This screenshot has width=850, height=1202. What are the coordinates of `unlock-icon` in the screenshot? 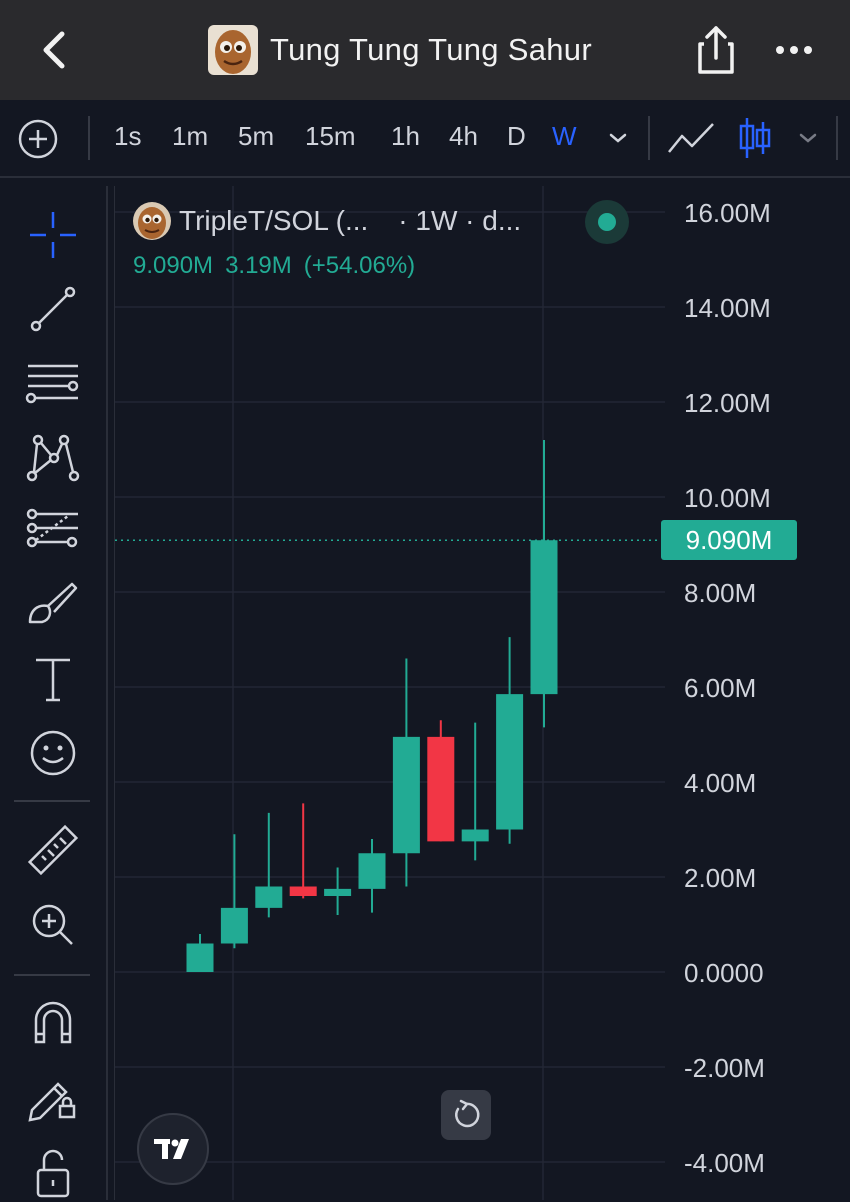 It's located at (53, 1173).